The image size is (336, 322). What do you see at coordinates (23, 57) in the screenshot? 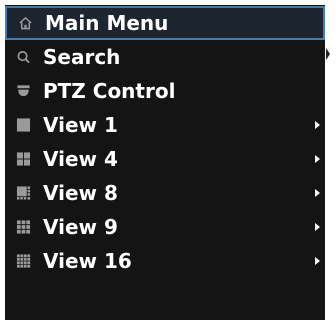
I see `search-icon` at bounding box center [23, 57].